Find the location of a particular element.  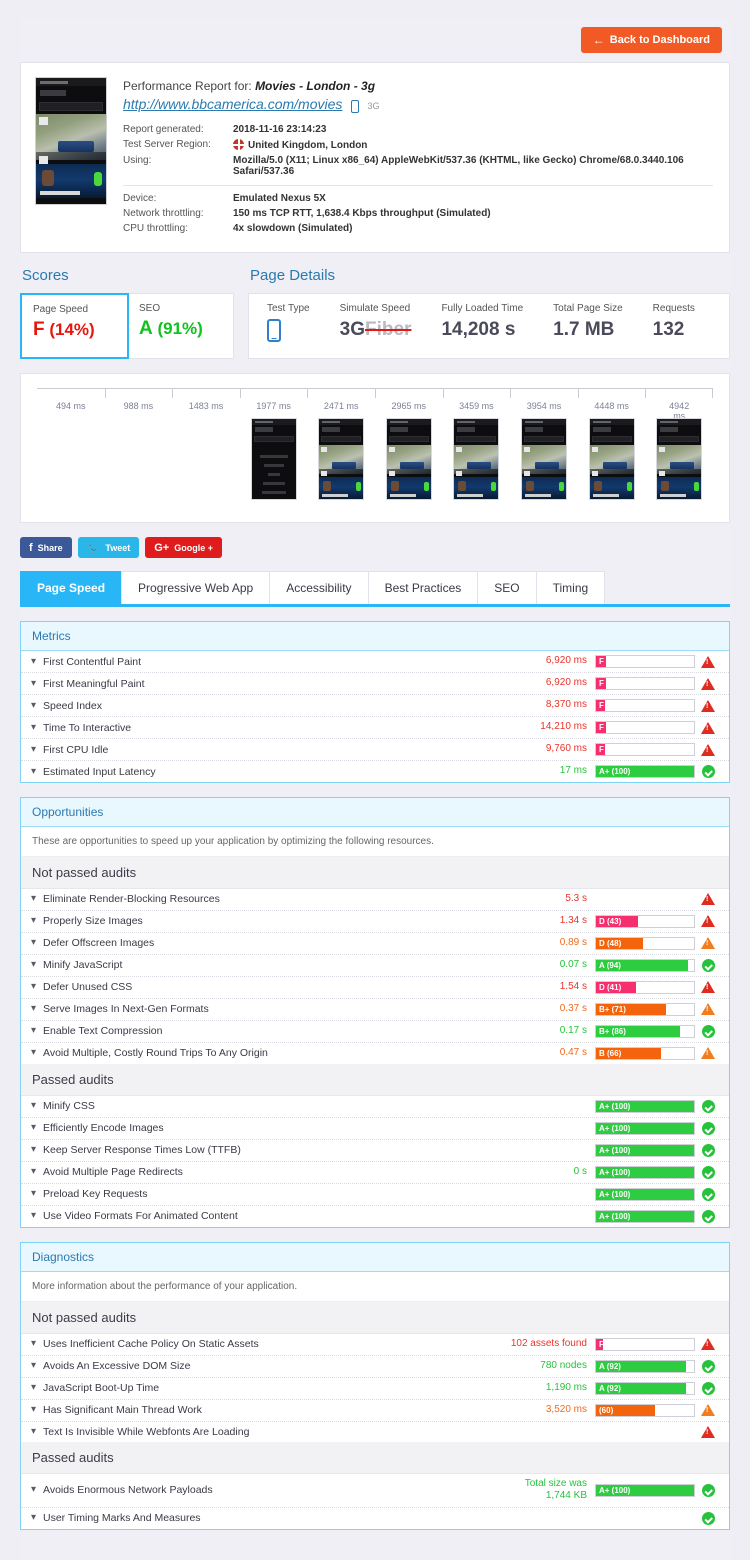

audit-value: 0 s is located at coordinates (580, 1171).